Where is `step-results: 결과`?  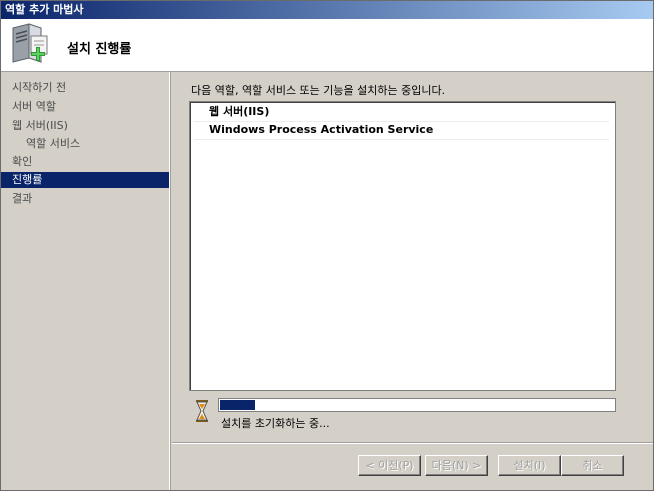 step-results: 결과 is located at coordinates (85, 199).